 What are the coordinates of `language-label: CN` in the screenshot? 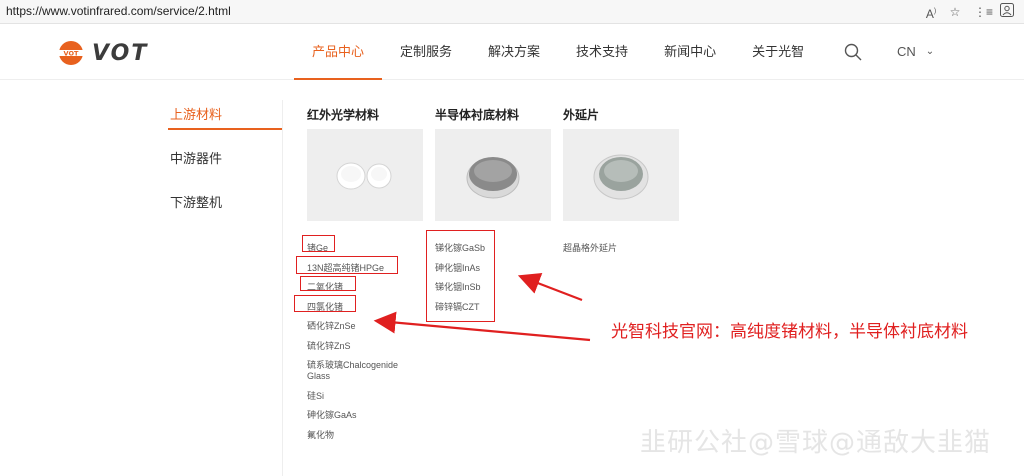 It's located at (906, 51).